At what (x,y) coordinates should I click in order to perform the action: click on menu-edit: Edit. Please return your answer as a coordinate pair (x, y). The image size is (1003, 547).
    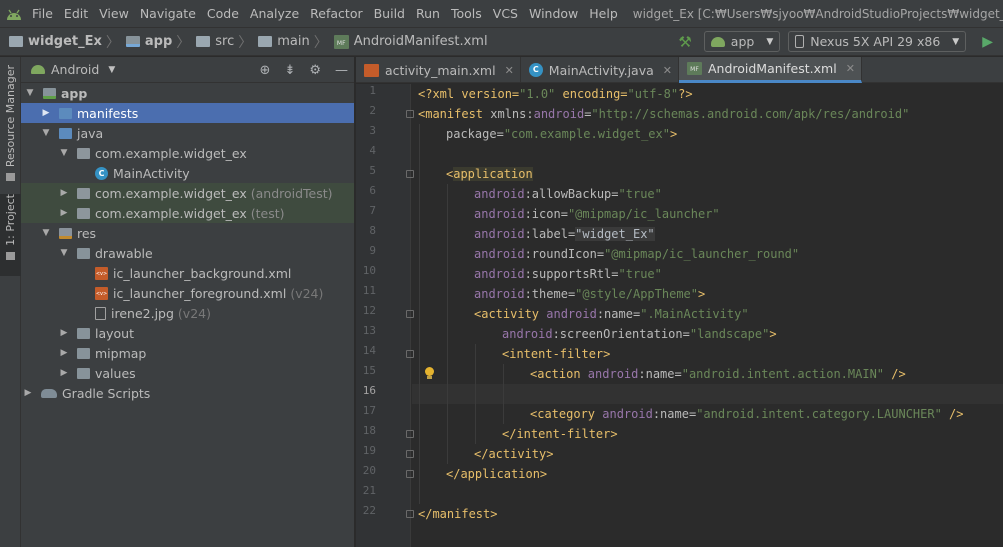
    Looking at the image, I should click on (76, 13).